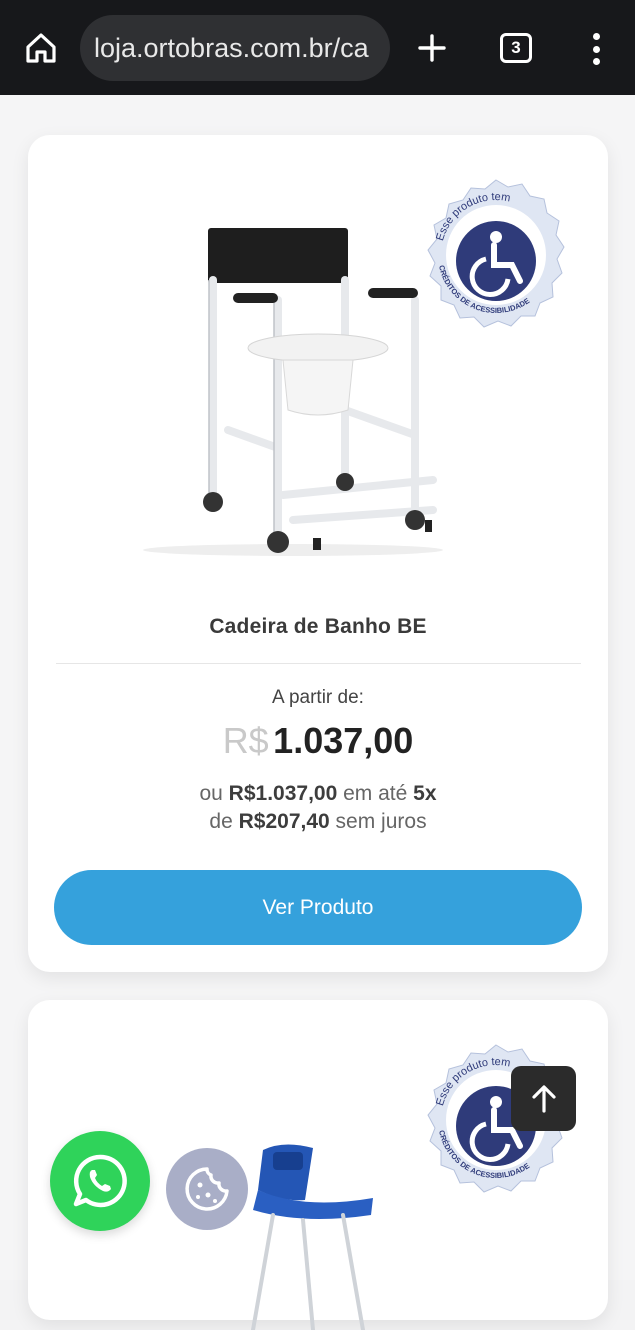 The width and height of the screenshot is (635, 1330). I want to click on scroll-to-top-button, so click(543, 1098).